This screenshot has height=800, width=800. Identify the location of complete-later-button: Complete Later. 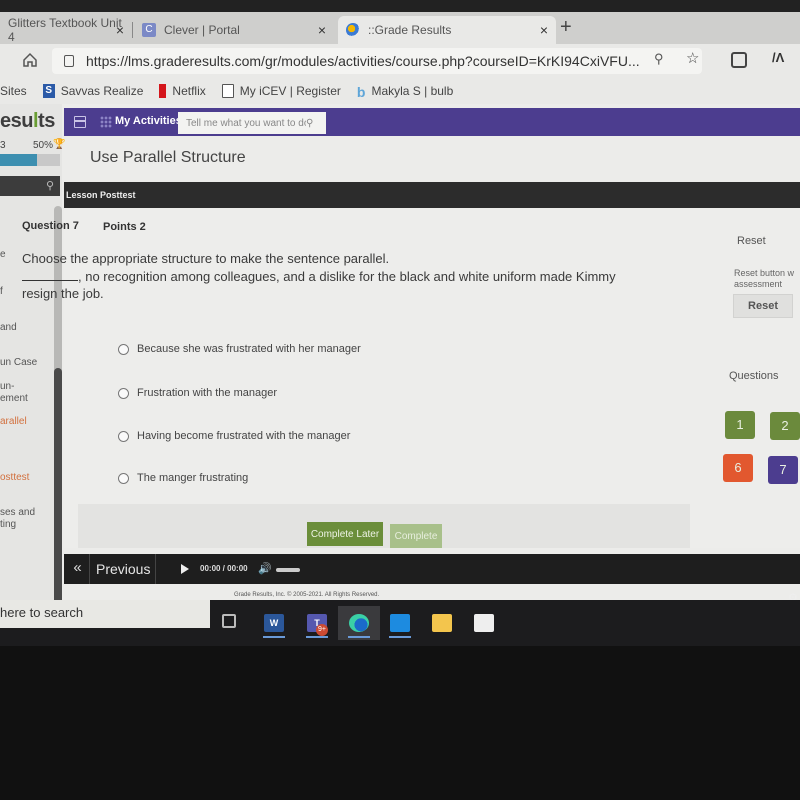
(345, 534).